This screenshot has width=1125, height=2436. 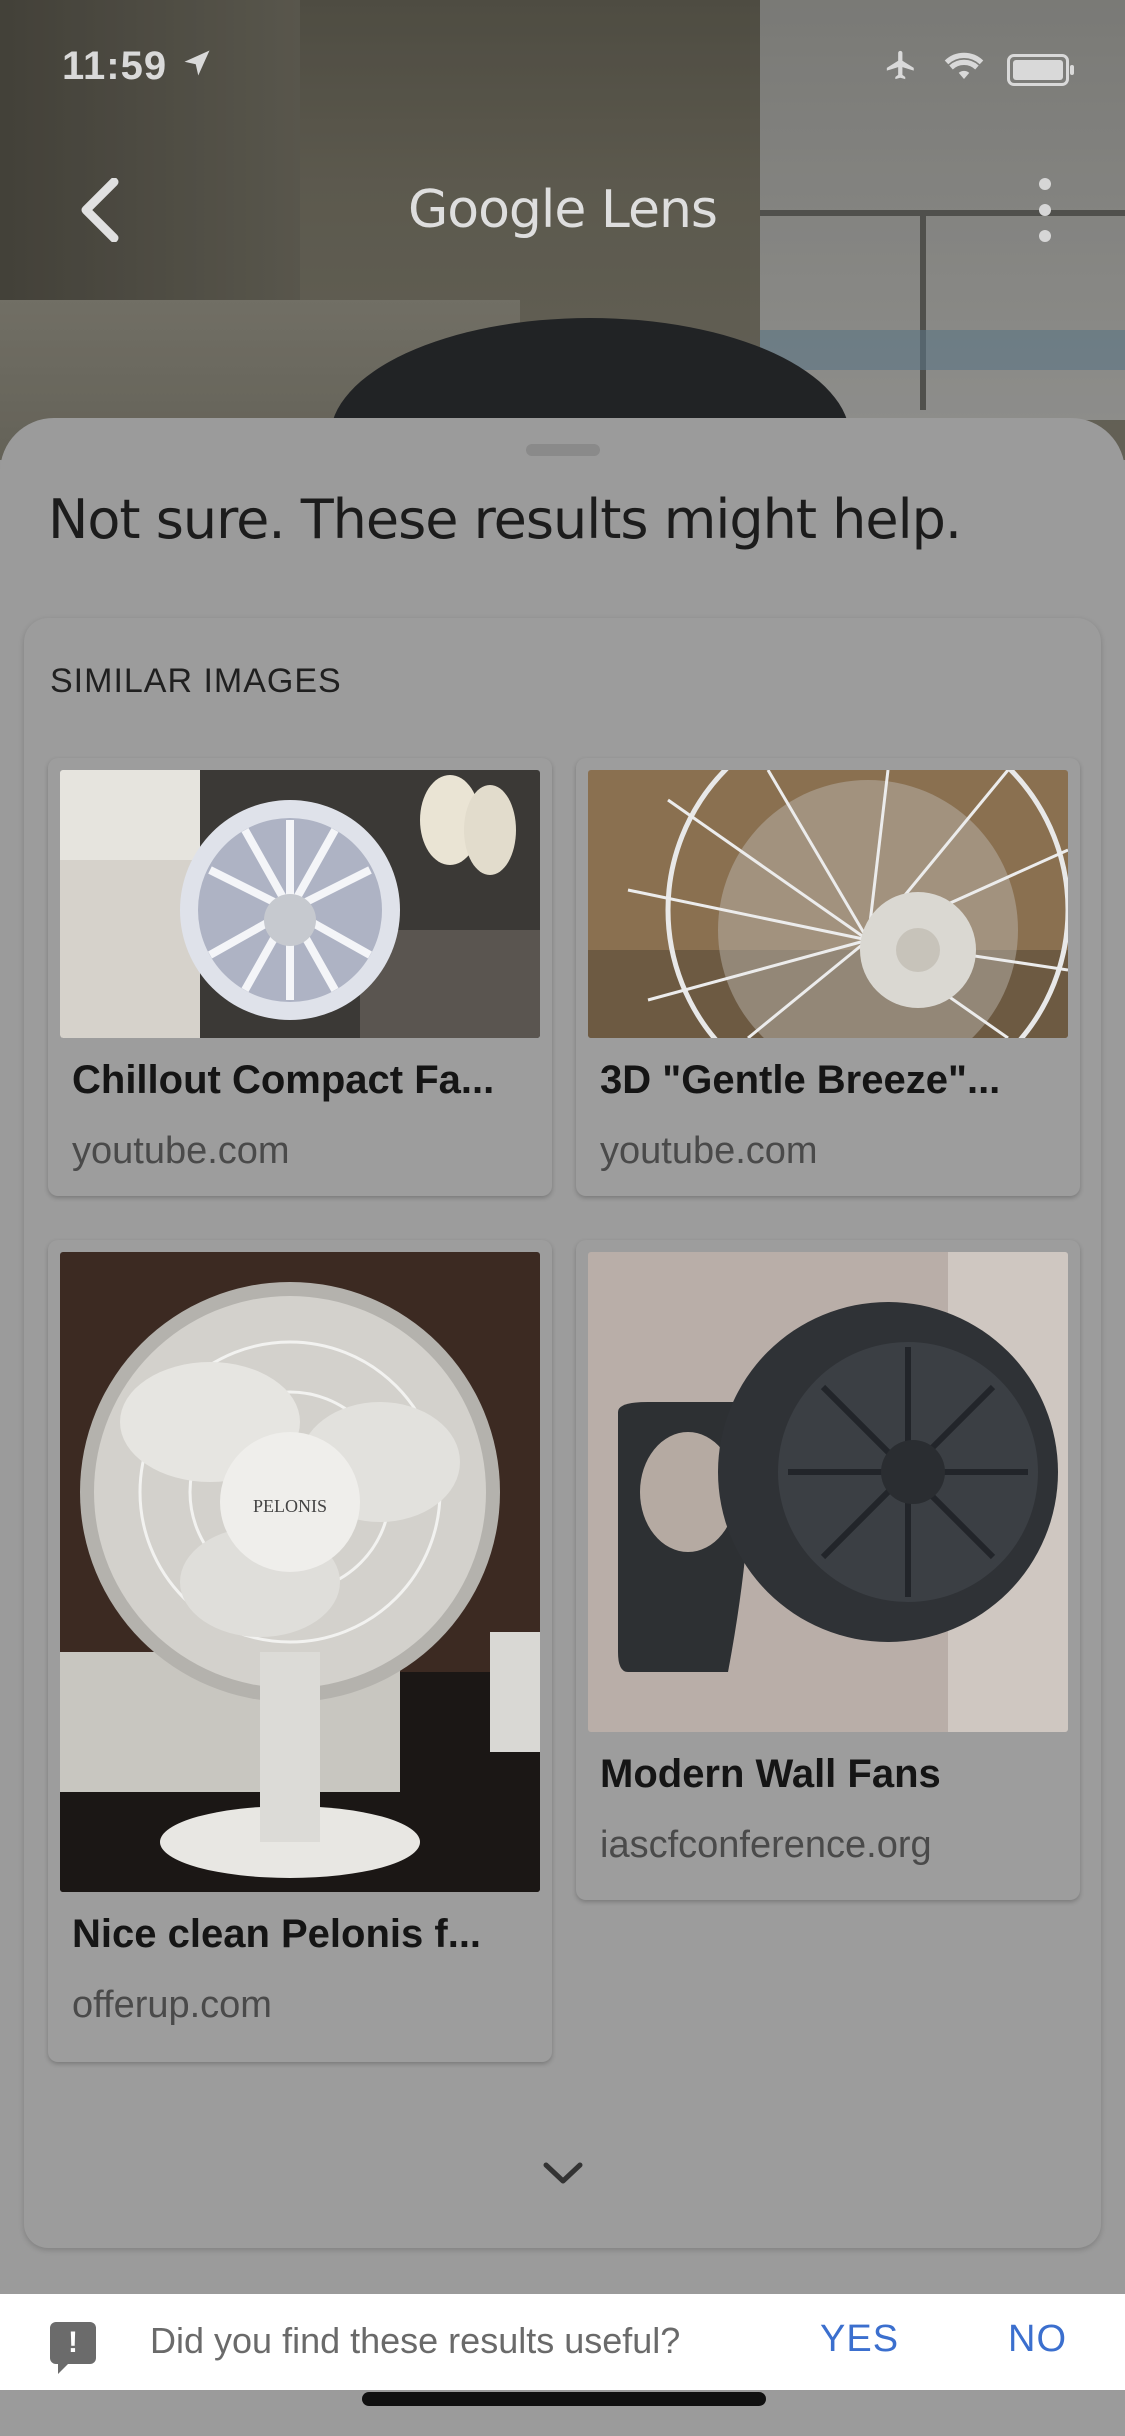 I want to click on results-heading: Not sure. These results might help., so click(x=505, y=519).